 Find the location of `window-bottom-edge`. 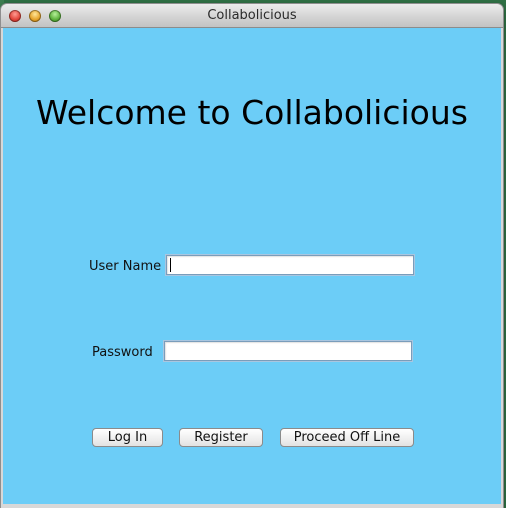

window-bottom-edge is located at coordinates (252, 506).